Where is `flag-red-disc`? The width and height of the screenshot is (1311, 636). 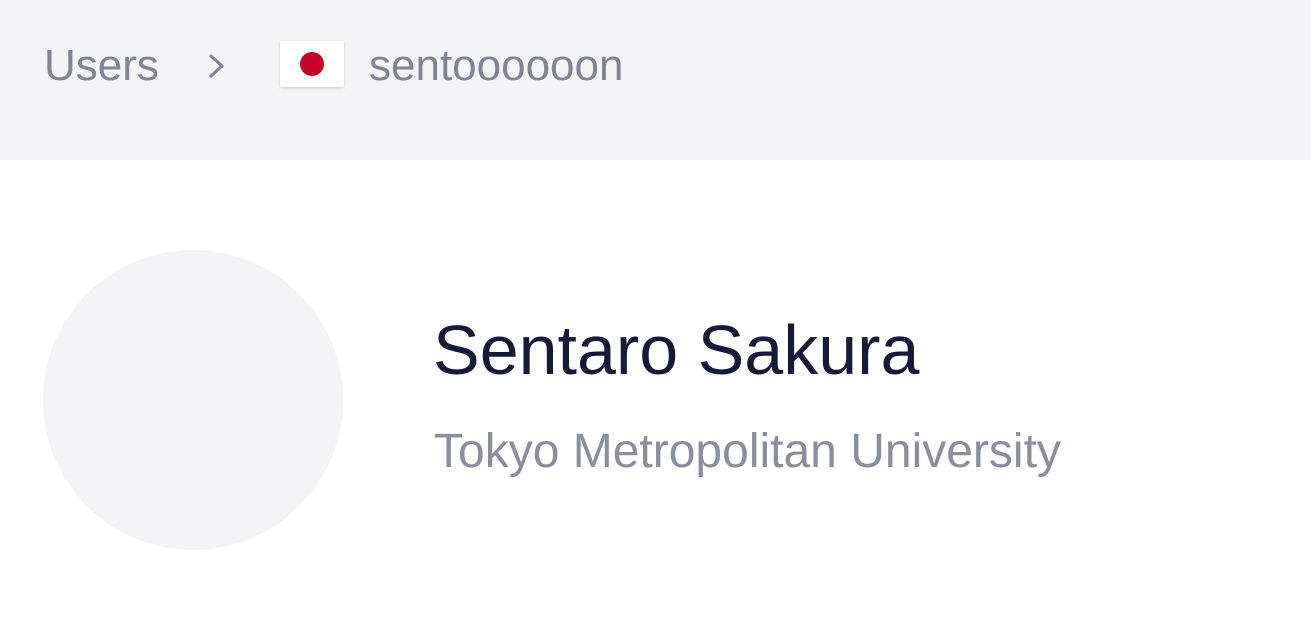 flag-red-disc is located at coordinates (312, 64).